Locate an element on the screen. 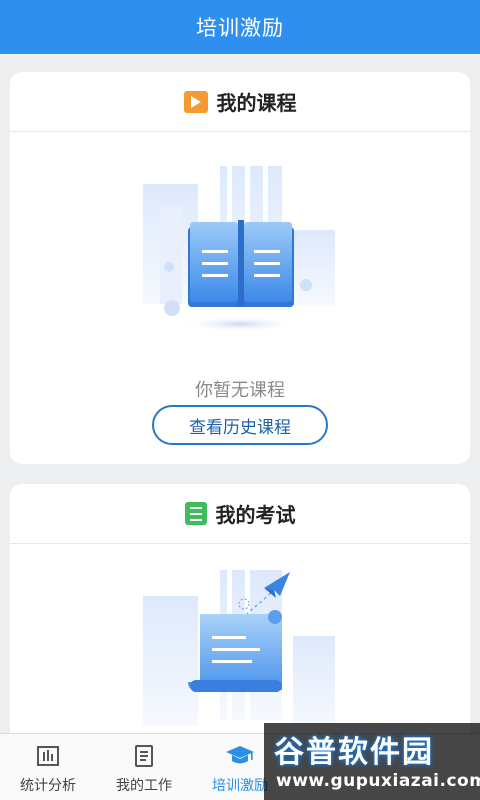 The image size is (480, 800). my-exams-header: 我的考试 is located at coordinates (240, 514).